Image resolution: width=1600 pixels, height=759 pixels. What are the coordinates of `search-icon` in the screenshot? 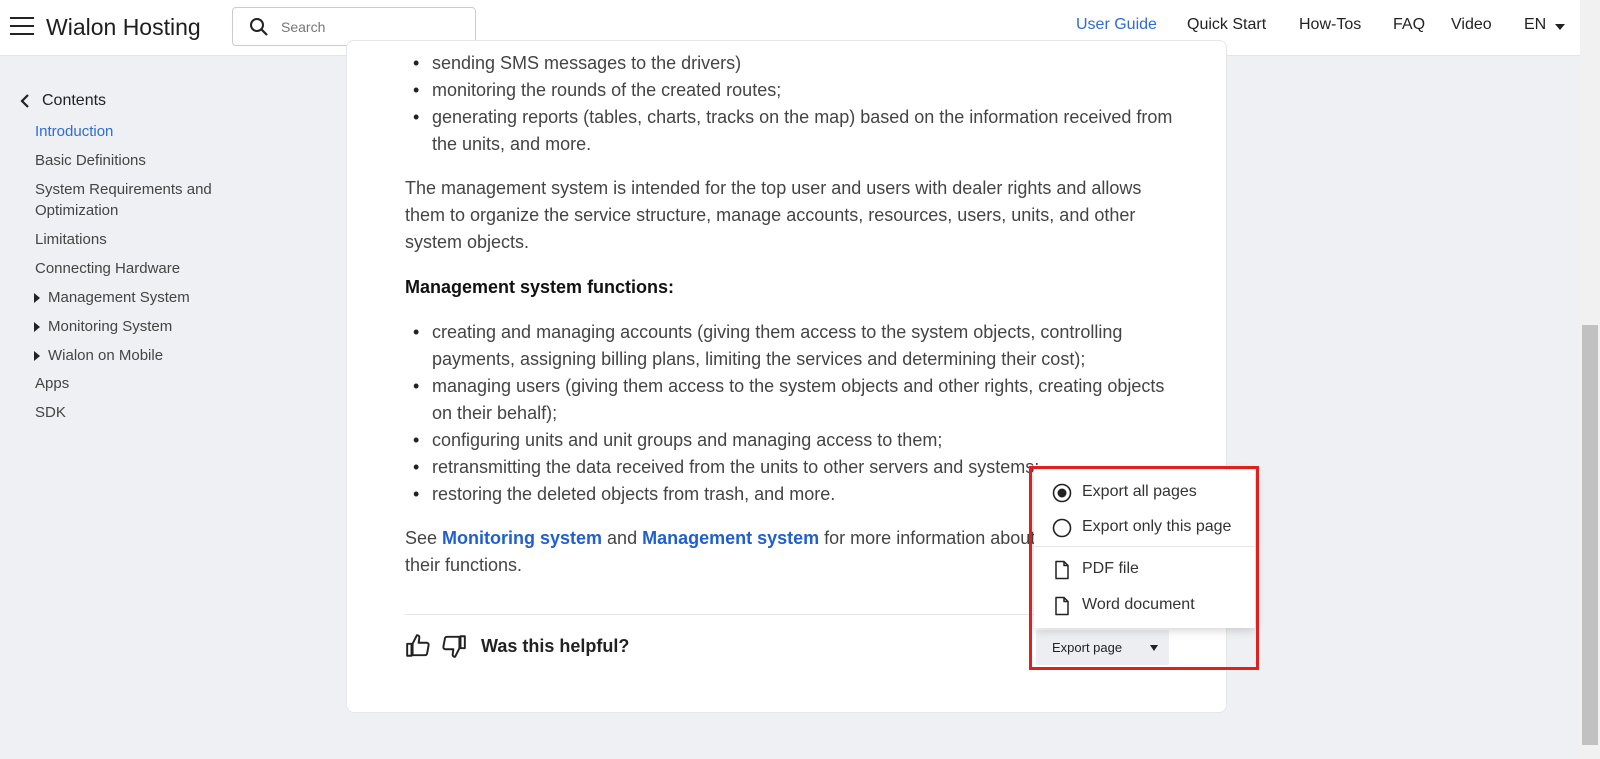 It's located at (259, 27).